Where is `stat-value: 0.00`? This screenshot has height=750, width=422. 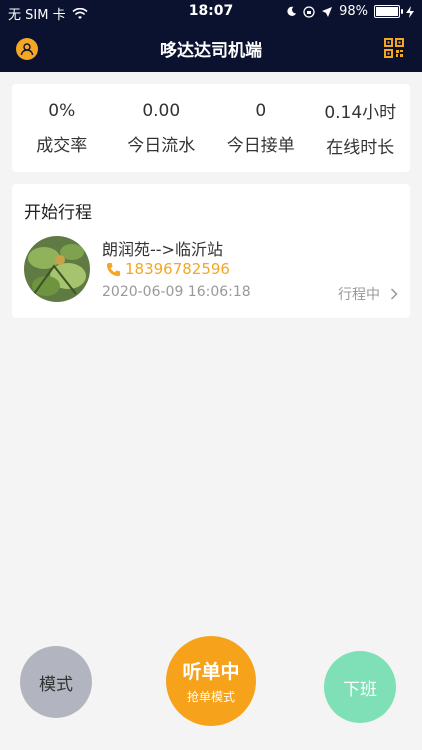 stat-value: 0.00 is located at coordinates (161, 110).